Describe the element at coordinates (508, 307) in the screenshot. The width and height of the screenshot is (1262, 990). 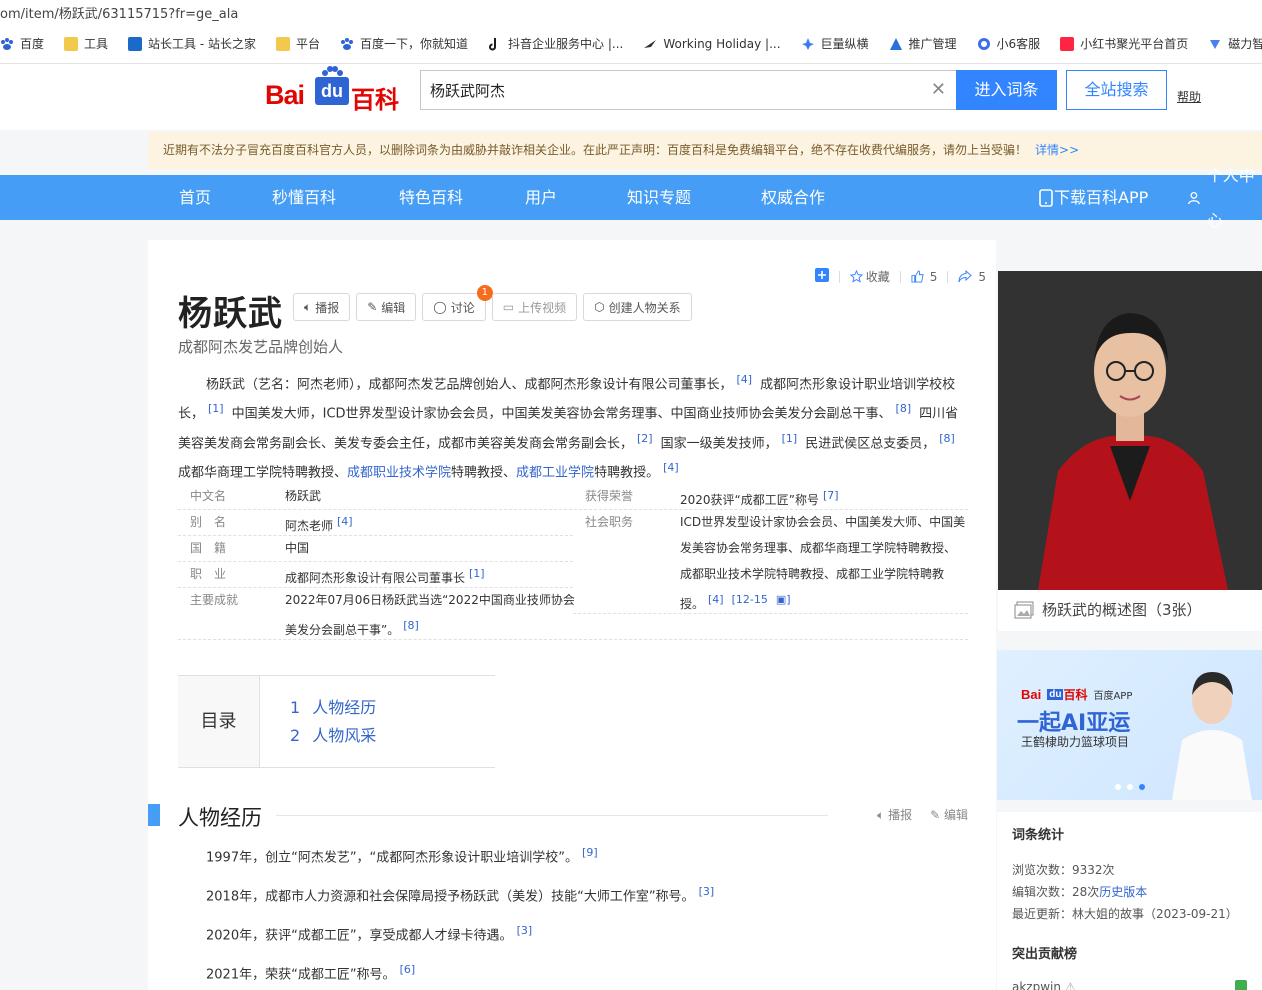
I see `video-icon: ▭` at that location.